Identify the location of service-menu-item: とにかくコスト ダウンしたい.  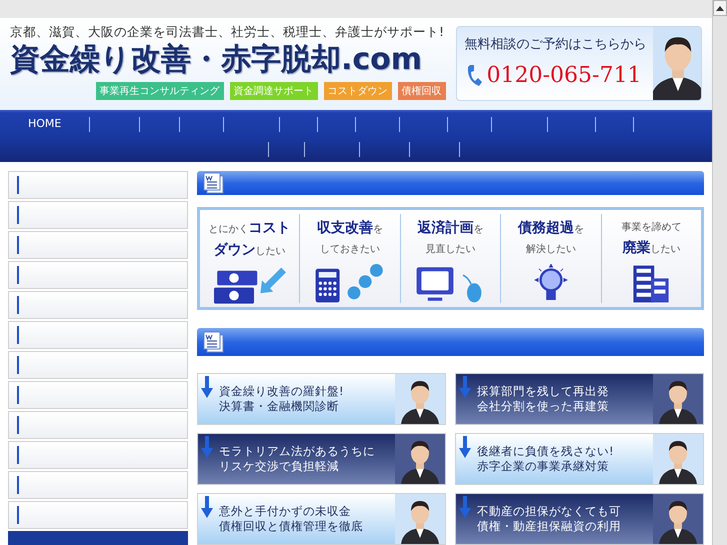
(250, 258).